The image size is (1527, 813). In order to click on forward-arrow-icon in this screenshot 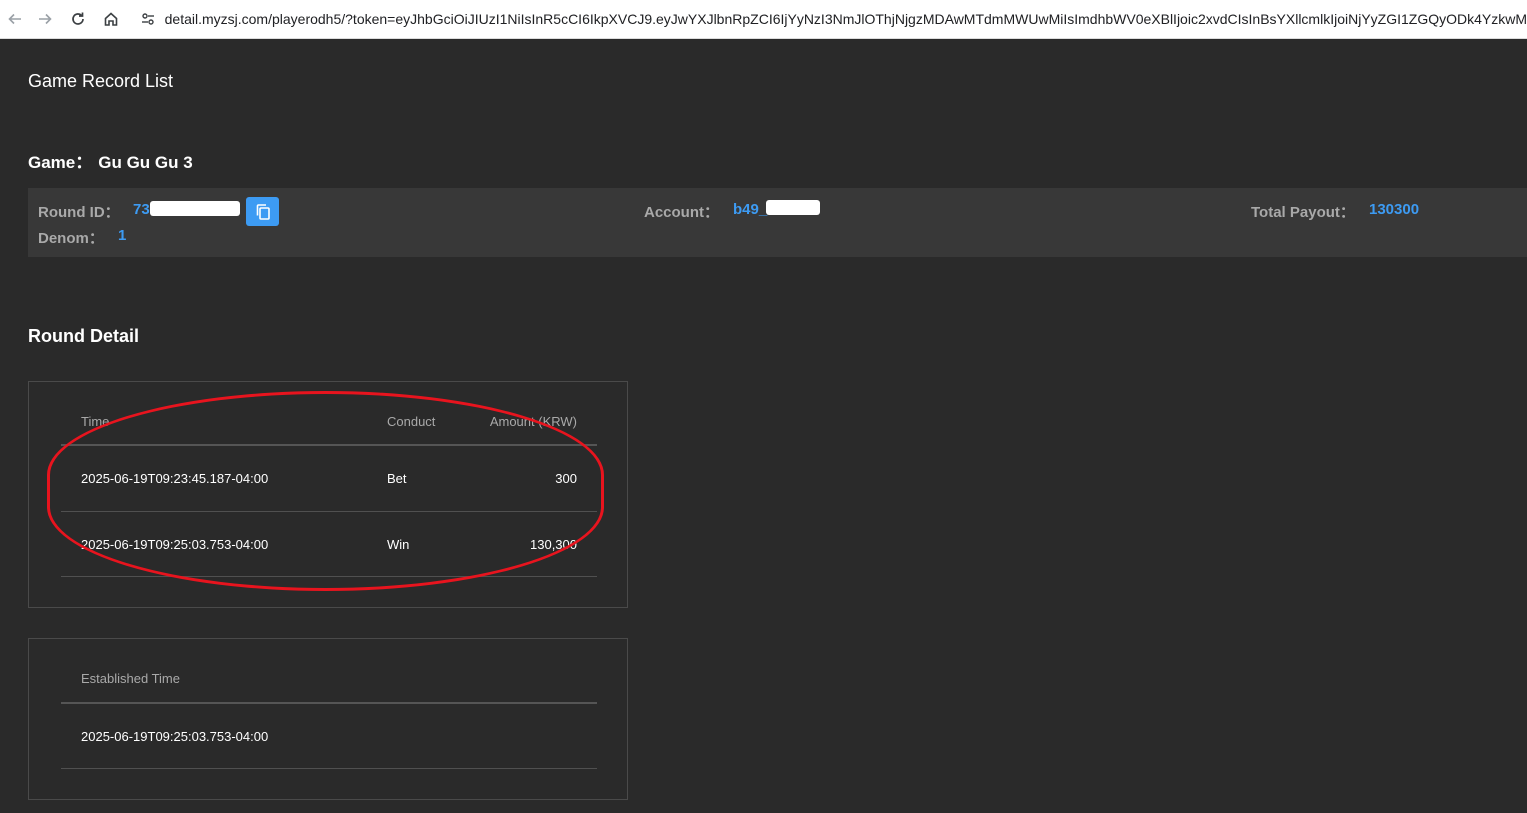, I will do `click(45, 19)`.